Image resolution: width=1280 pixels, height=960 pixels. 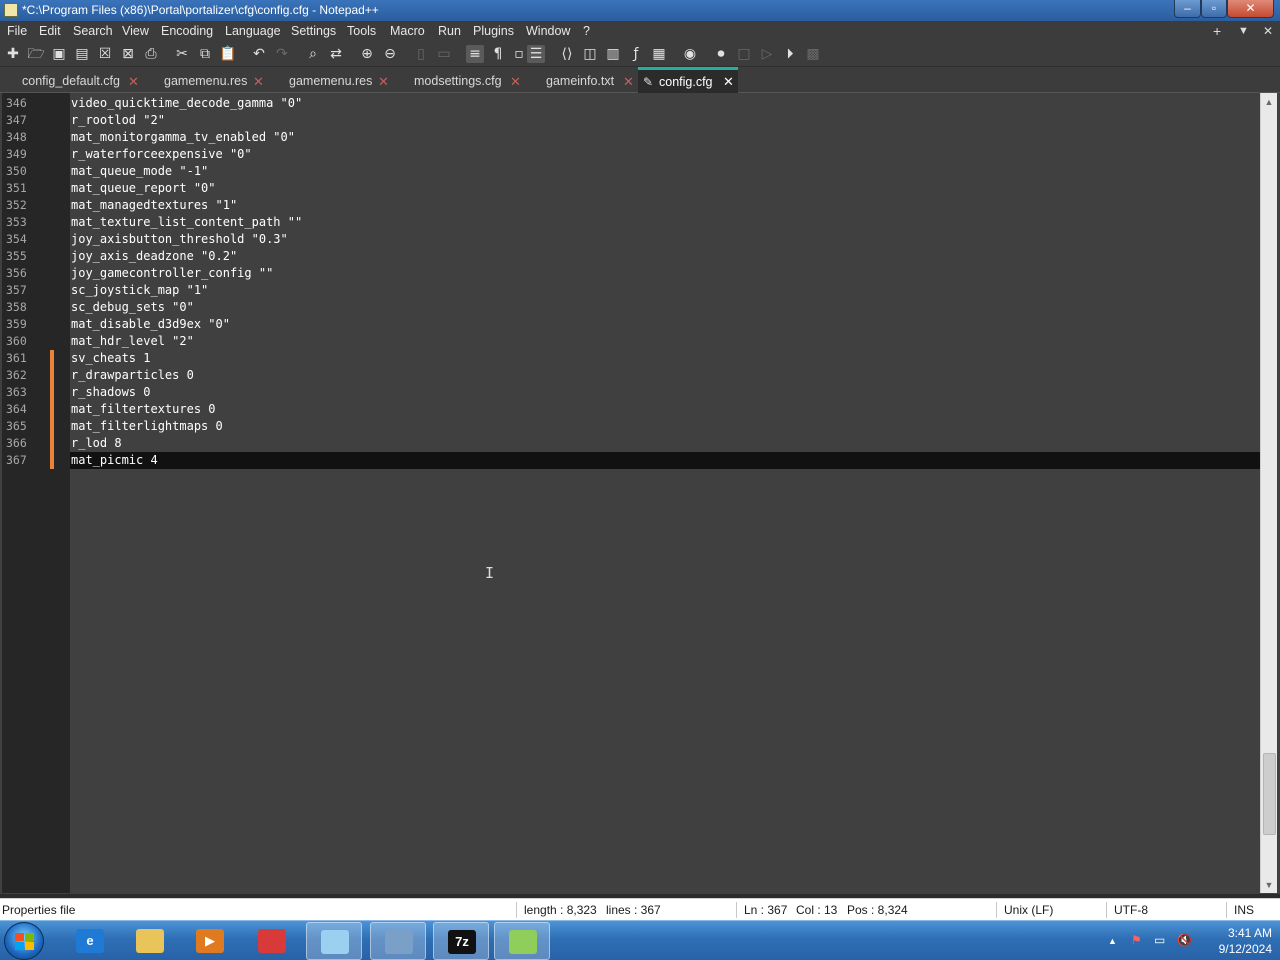 What do you see at coordinates (139, 171) in the screenshot?
I see `line-text: mat_queue_mode "-1"` at bounding box center [139, 171].